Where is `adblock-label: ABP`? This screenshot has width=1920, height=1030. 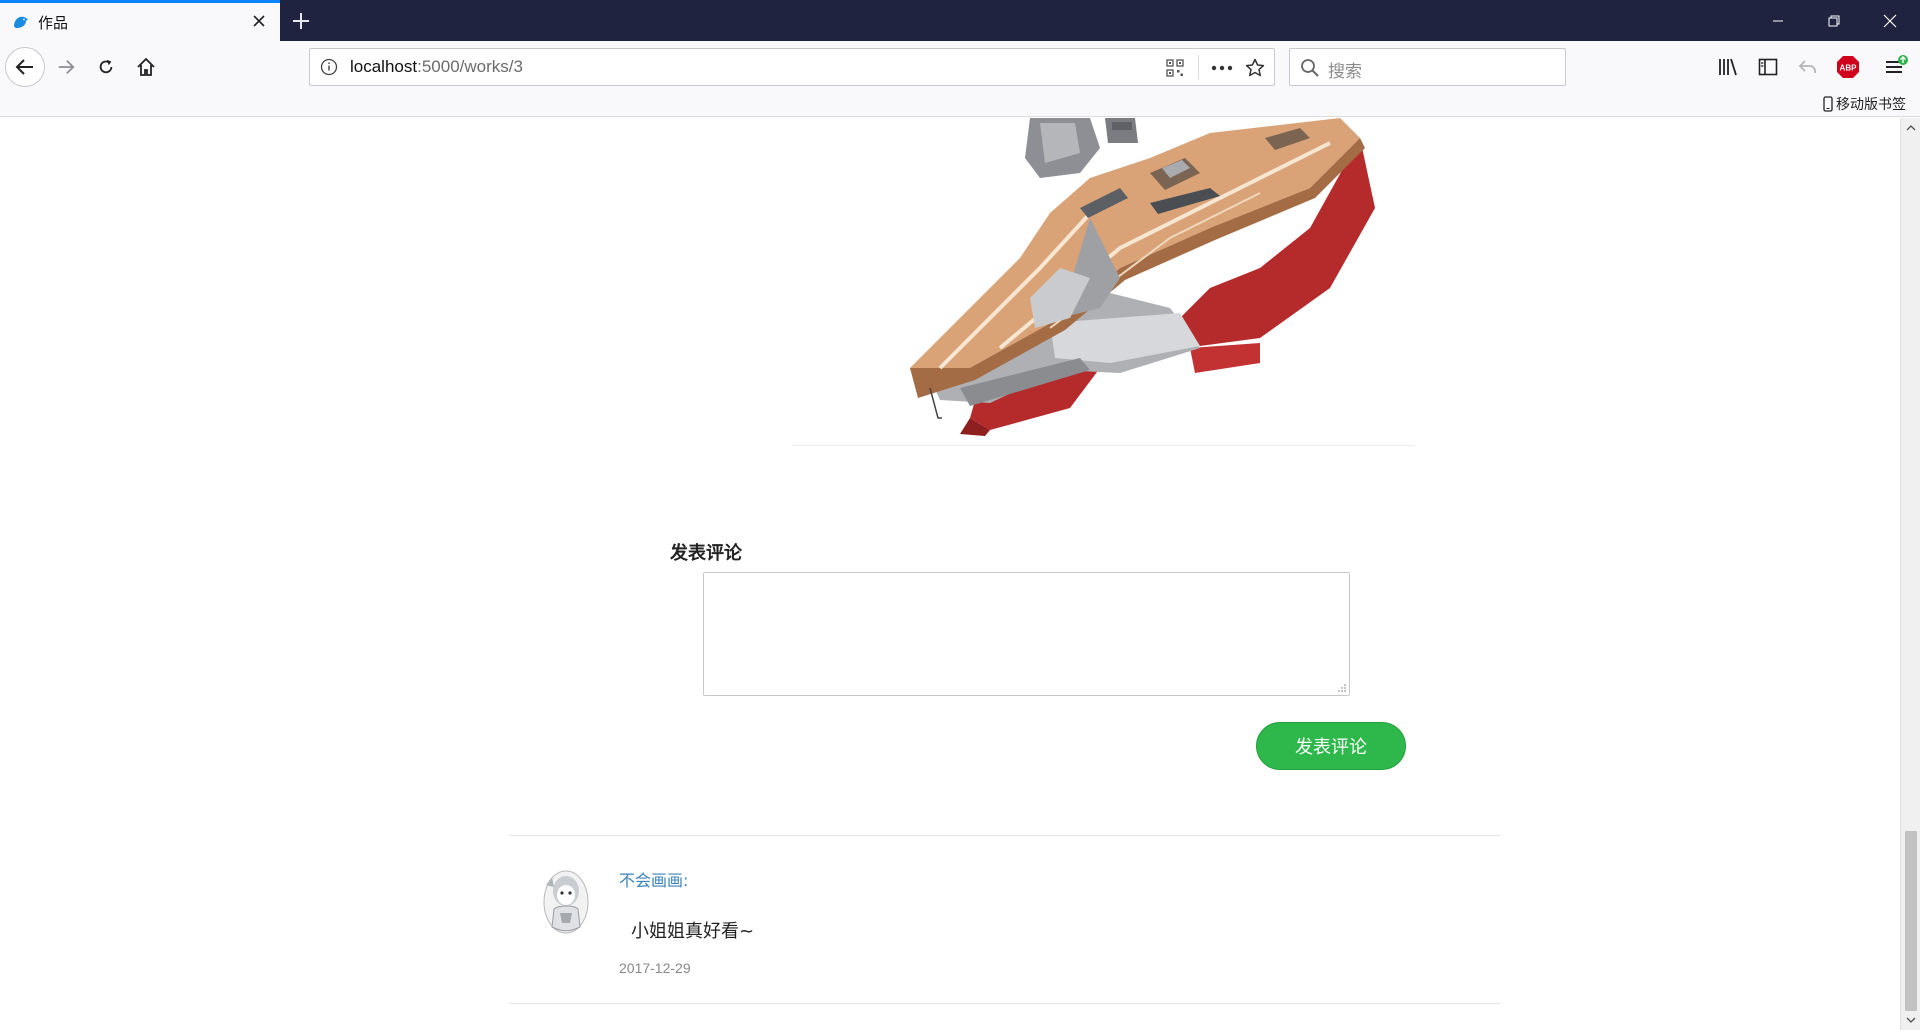 adblock-label: ABP is located at coordinates (1849, 68).